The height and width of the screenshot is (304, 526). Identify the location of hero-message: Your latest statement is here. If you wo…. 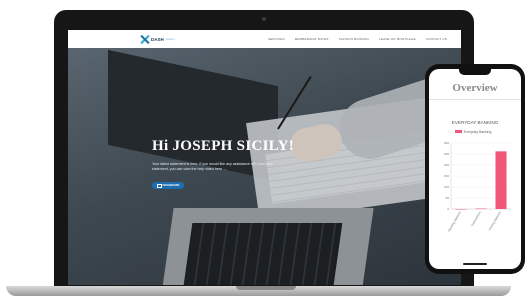
(212, 166).